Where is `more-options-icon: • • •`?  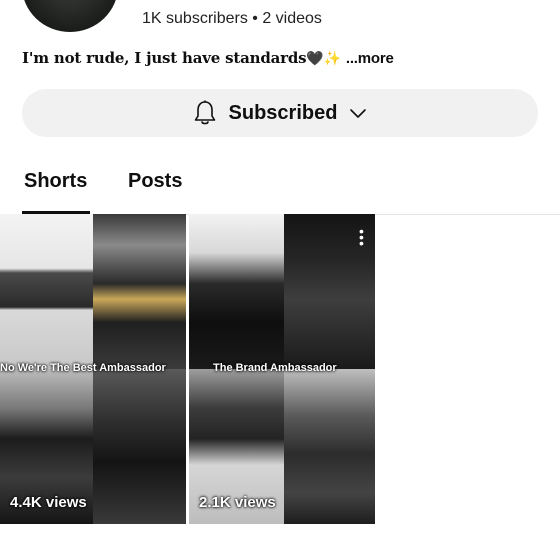
more-options-icon: • • • is located at coordinates (361, 237).